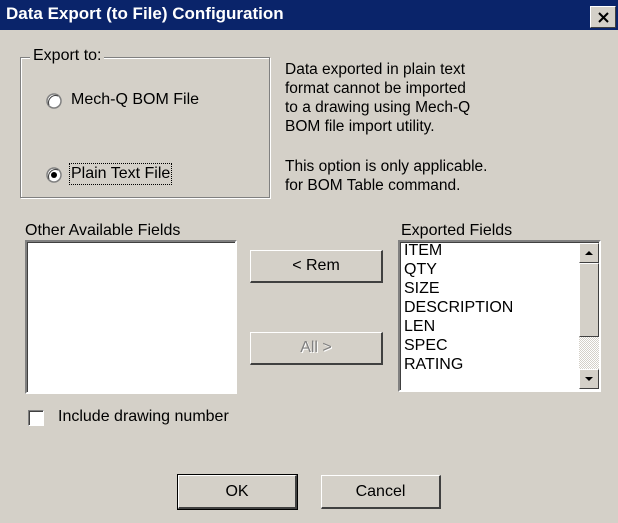 The width and height of the screenshot is (618, 523). Describe the element at coordinates (423, 251) in the screenshot. I see `list-item: ITEM` at that location.